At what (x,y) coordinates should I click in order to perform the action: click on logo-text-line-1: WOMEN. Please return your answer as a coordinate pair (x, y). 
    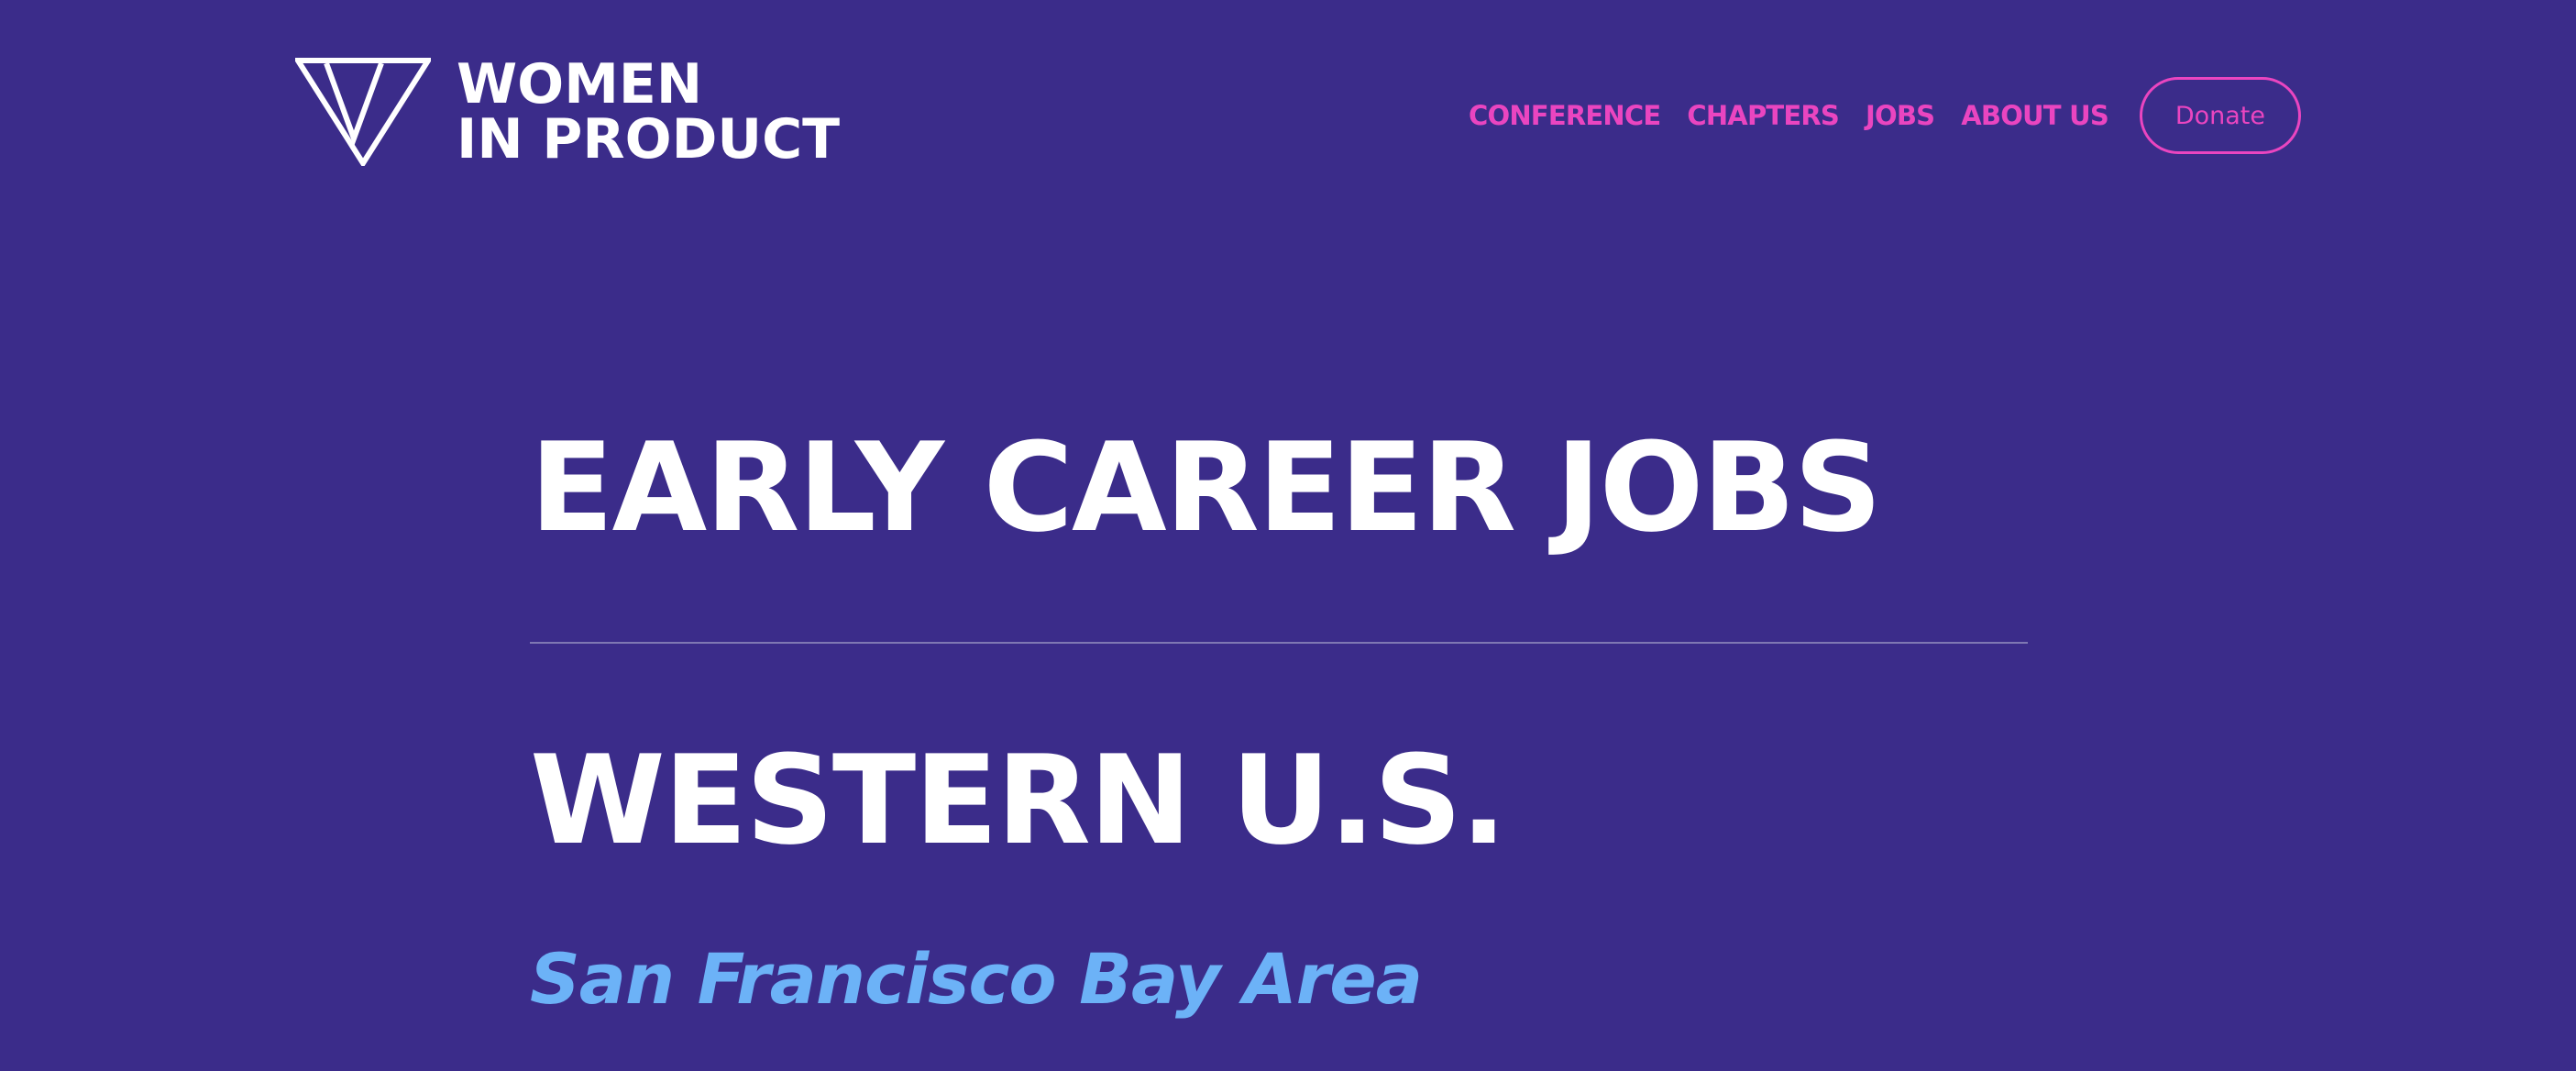
    Looking at the image, I should click on (580, 84).